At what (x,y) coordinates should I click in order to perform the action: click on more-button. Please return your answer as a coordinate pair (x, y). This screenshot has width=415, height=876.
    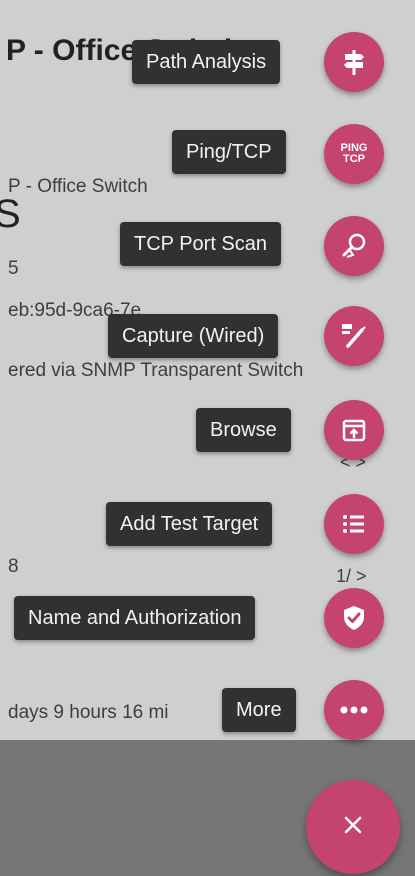
    Looking at the image, I should click on (354, 710).